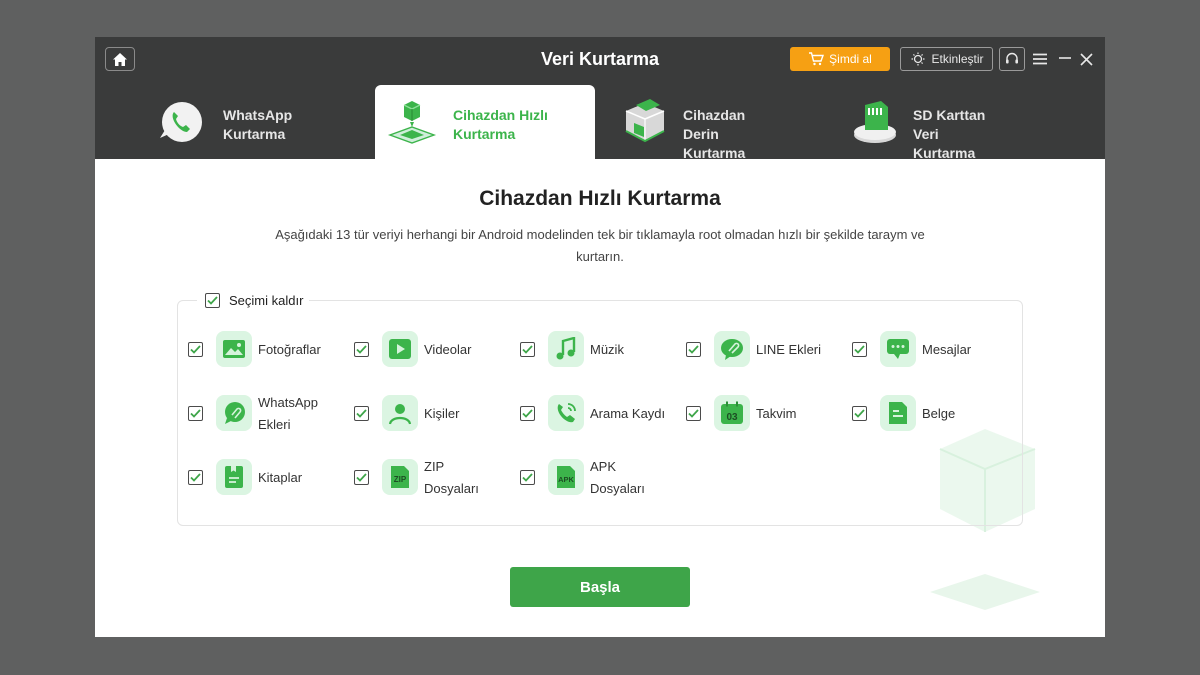  Describe the element at coordinates (448, 349) in the screenshot. I see `videos-label: Videolar` at that location.